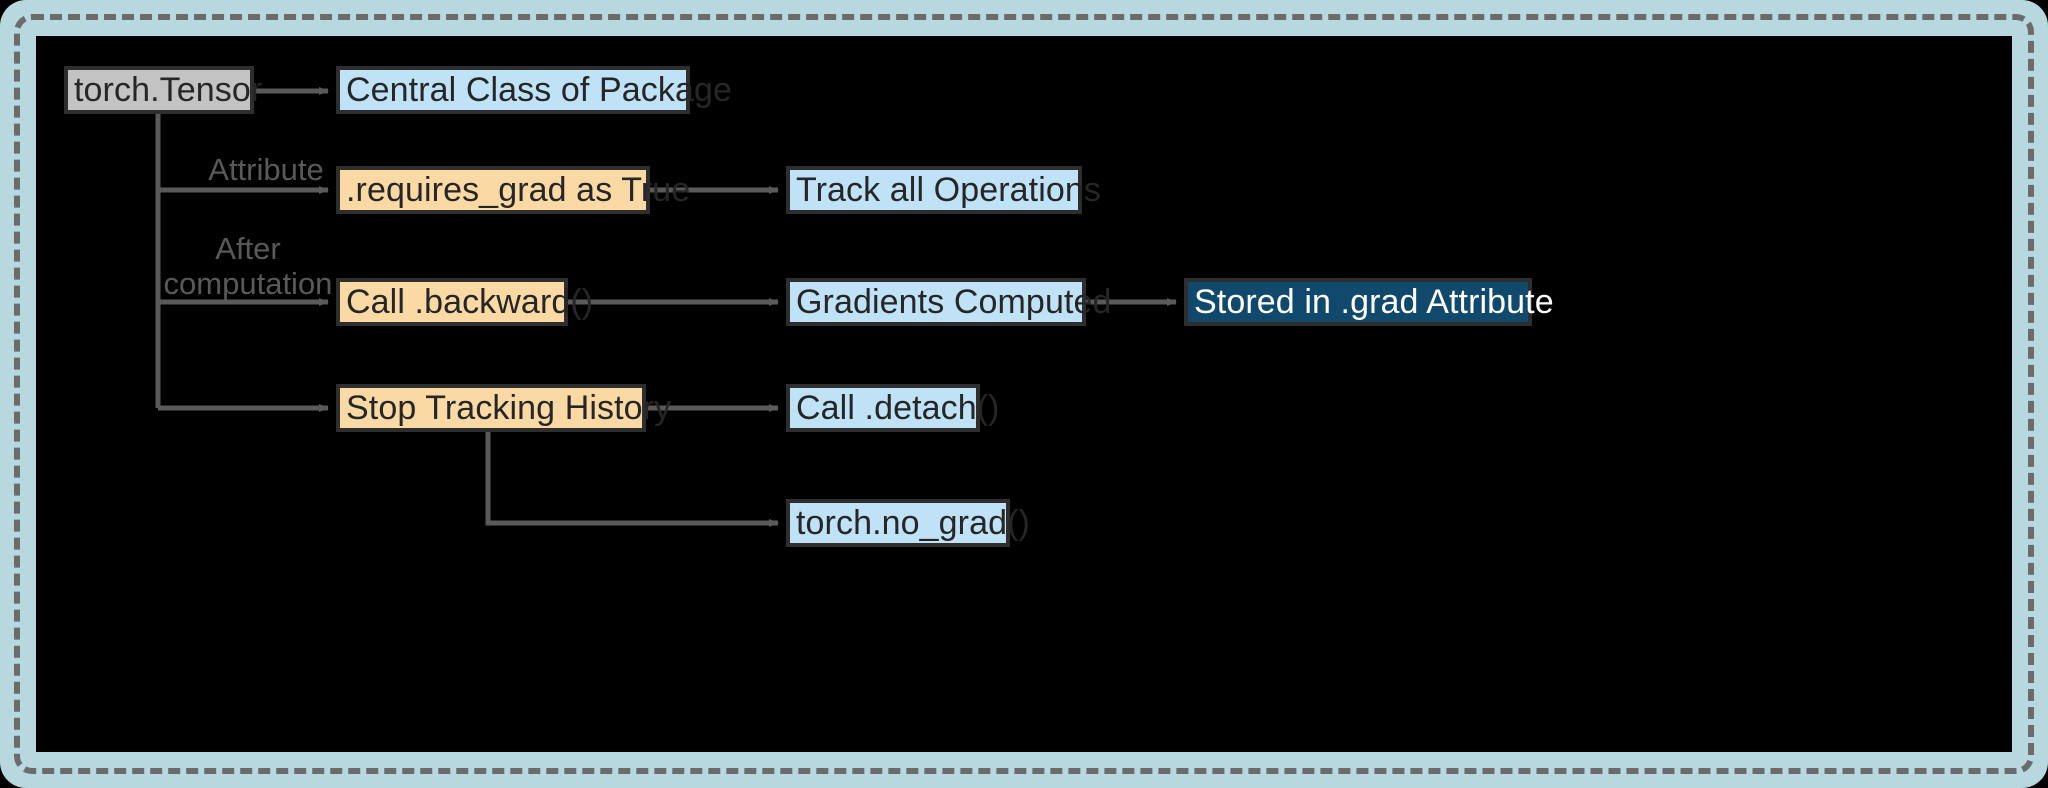 The image size is (2048, 788). Describe the element at coordinates (948, 190) in the screenshot. I see `node-track-operations-label: Track all Operations` at that location.